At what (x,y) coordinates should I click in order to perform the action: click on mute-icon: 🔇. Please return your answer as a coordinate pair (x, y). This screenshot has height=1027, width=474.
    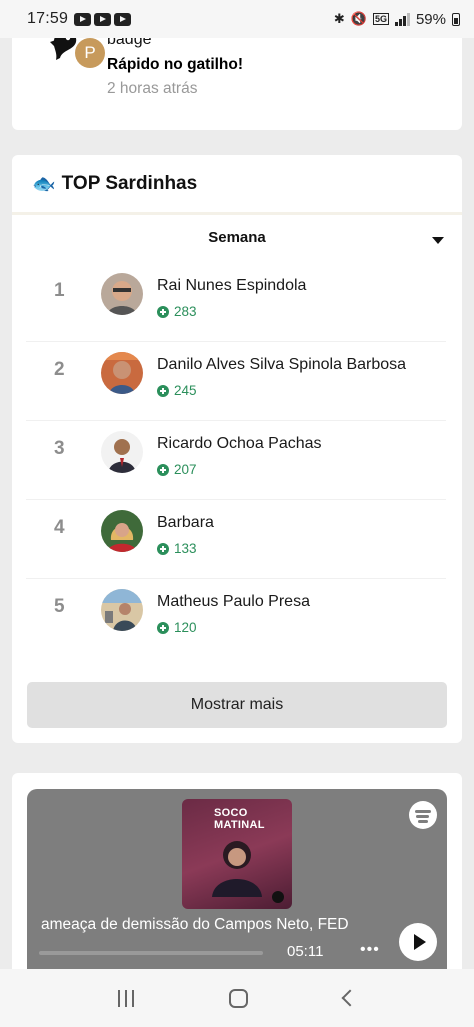
    Looking at the image, I should click on (358, 18).